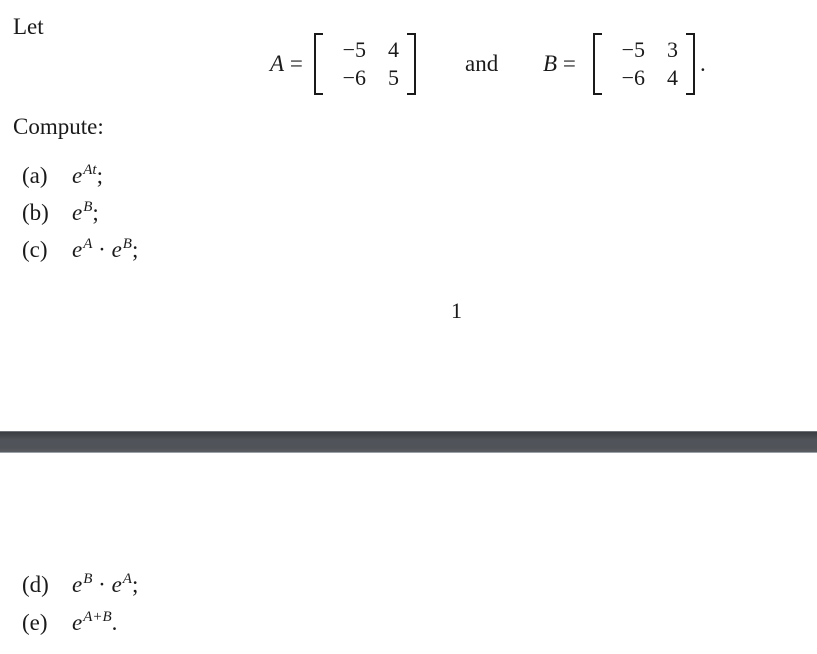 The height and width of the screenshot is (654, 817). What do you see at coordinates (58, 126) in the screenshot?
I see `compute-label: Compute:` at bounding box center [58, 126].